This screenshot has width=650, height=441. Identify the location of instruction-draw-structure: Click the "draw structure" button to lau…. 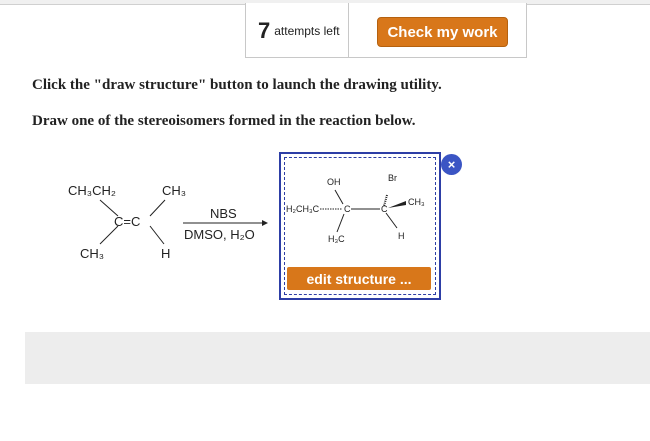
(237, 85).